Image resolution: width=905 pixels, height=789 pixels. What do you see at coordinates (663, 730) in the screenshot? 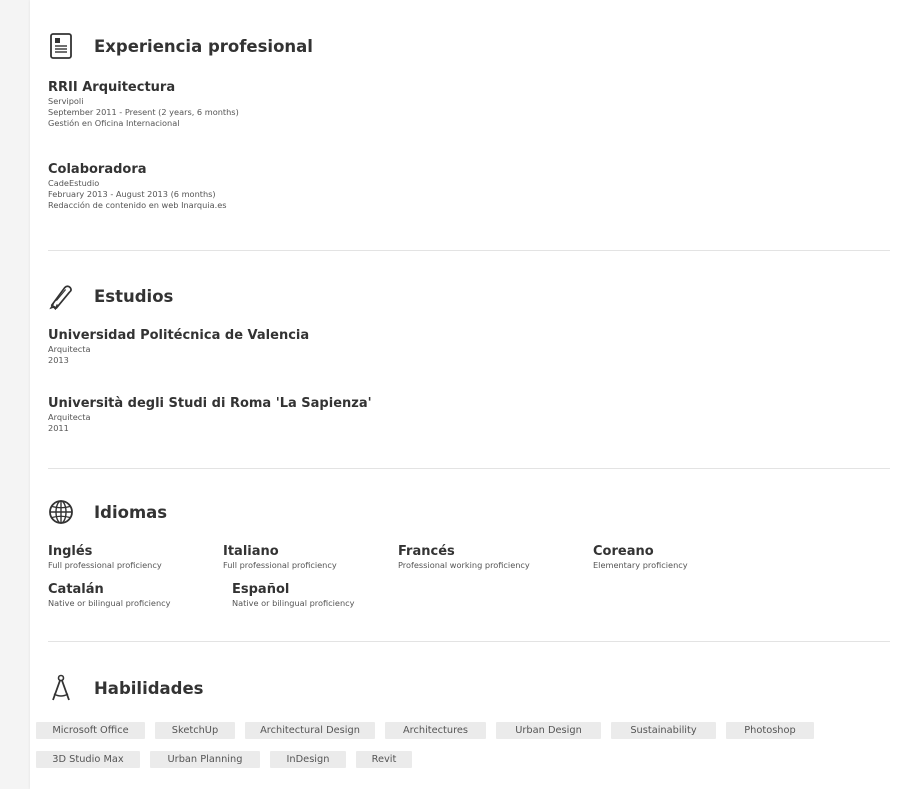
I see `skill-tag: Sustainability` at bounding box center [663, 730].